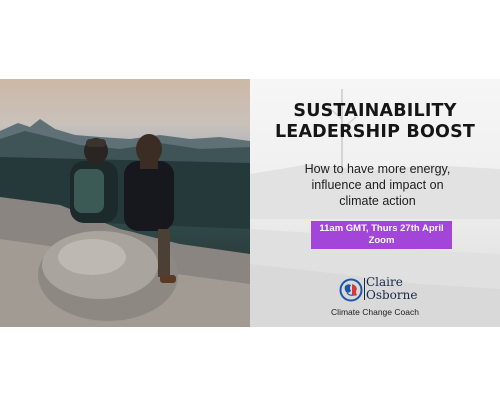  I want to click on event-subtitle-line-1: How to have more energy,, so click(377, 169).